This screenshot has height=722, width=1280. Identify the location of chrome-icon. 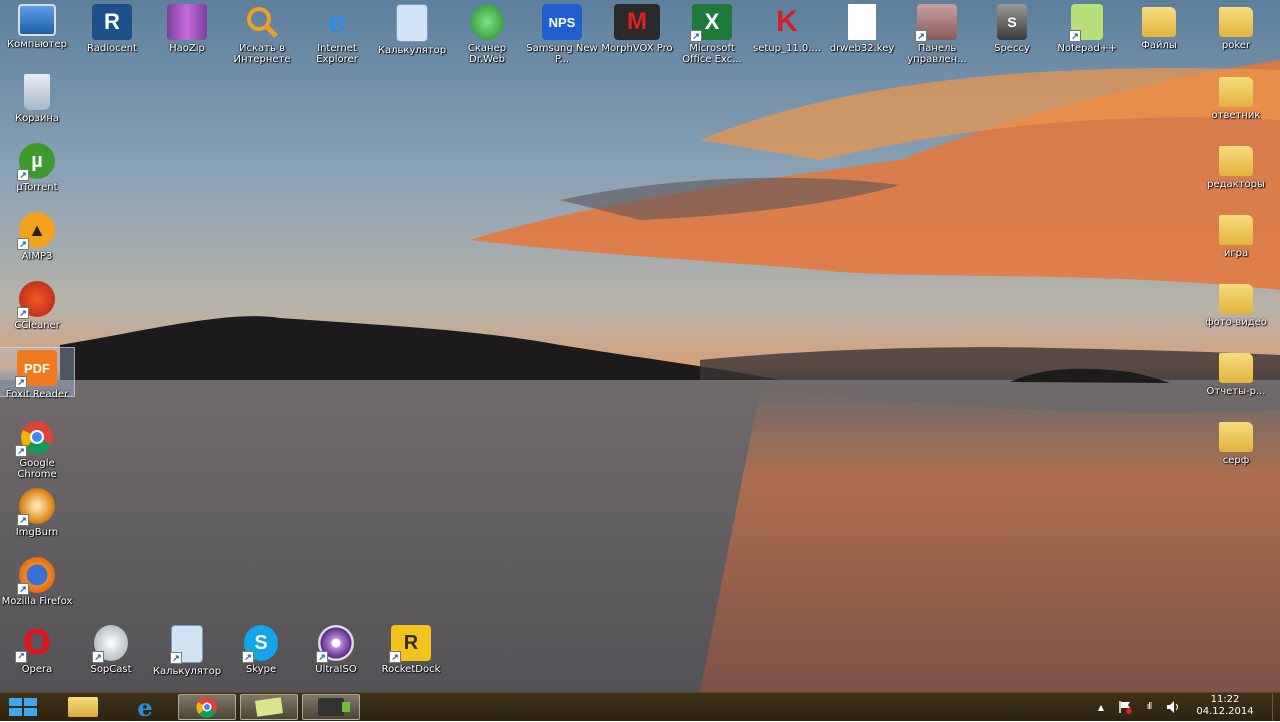
(206, 707).